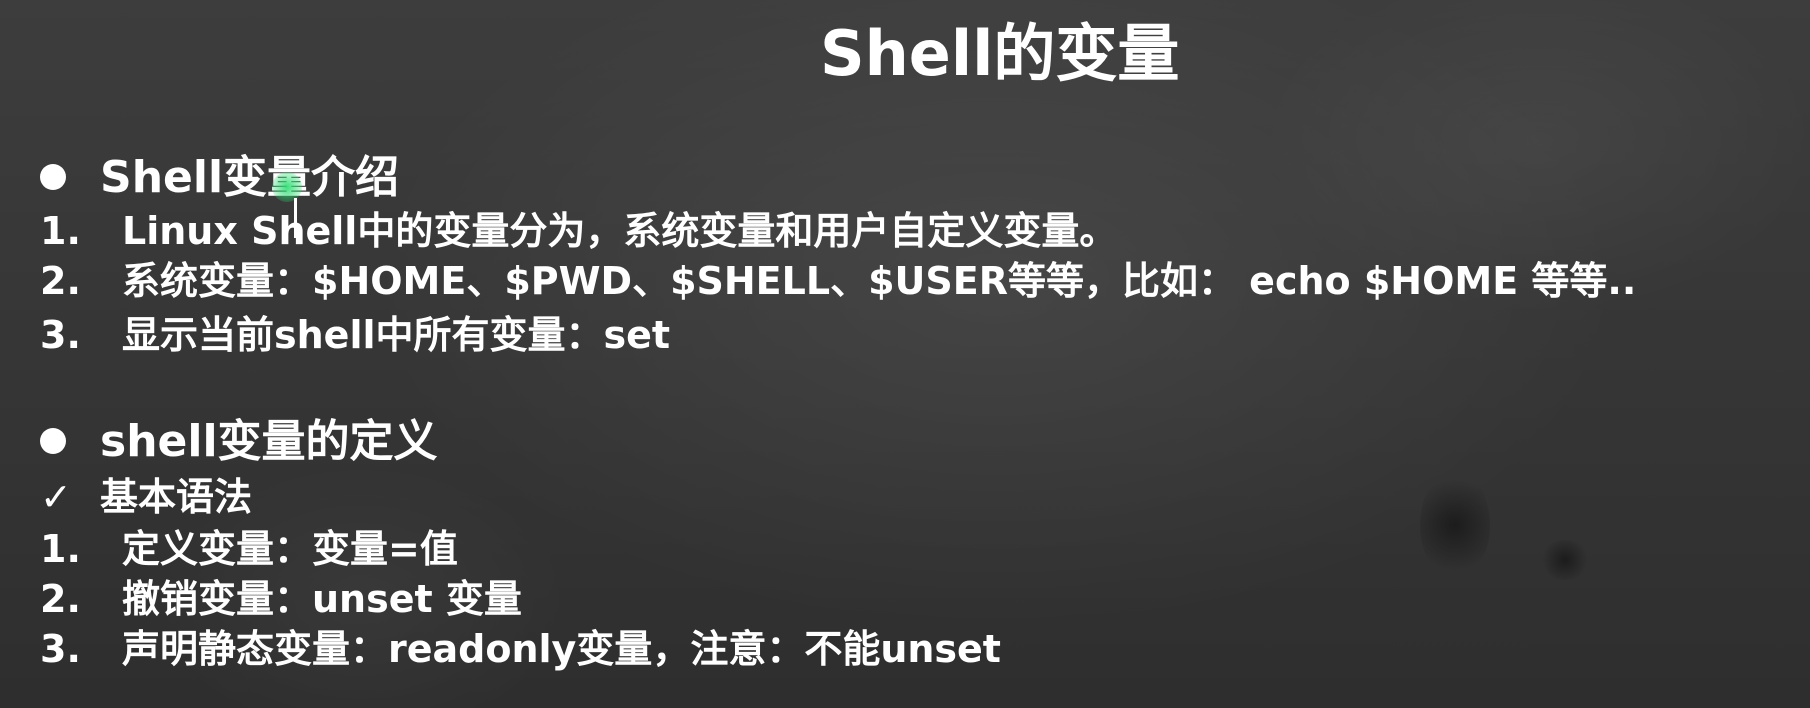 This screenshot has height=708, width=1810. I want to click on section-heading-definition-text: shell变量的定义, so click(269, 441).